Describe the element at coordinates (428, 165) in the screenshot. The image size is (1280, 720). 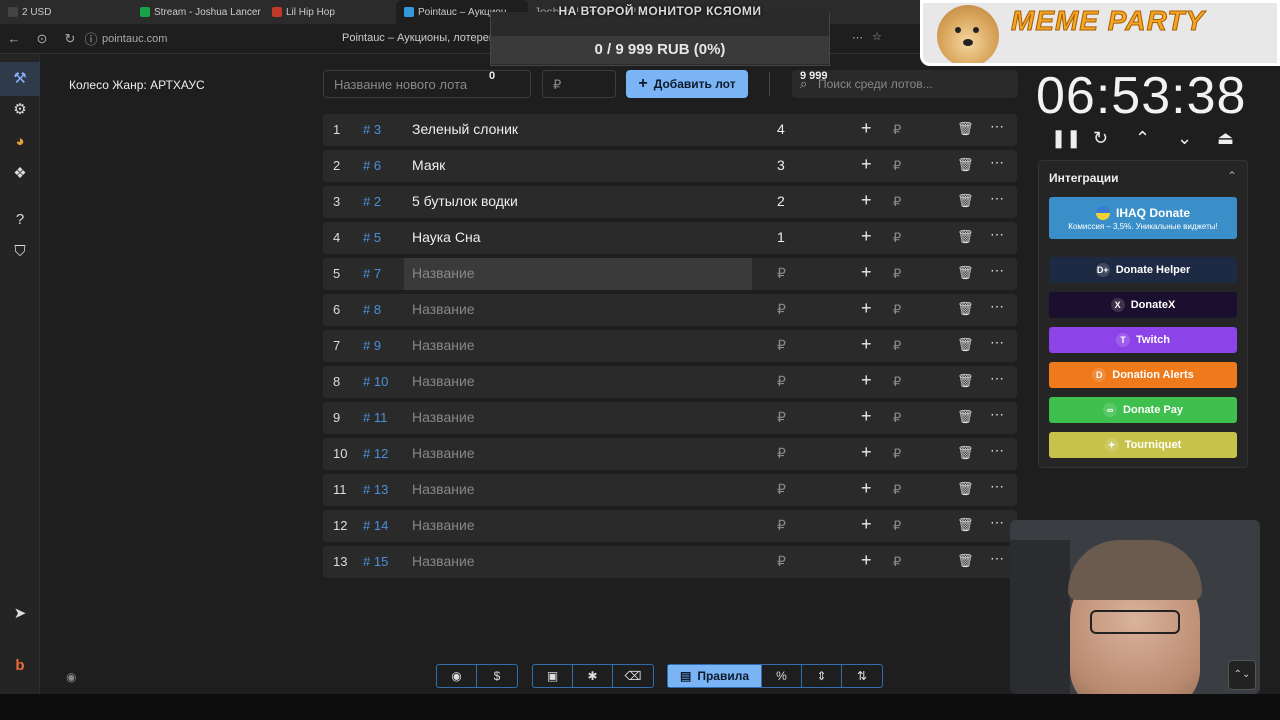
I see `lot-name-input: Маяк` at that location.